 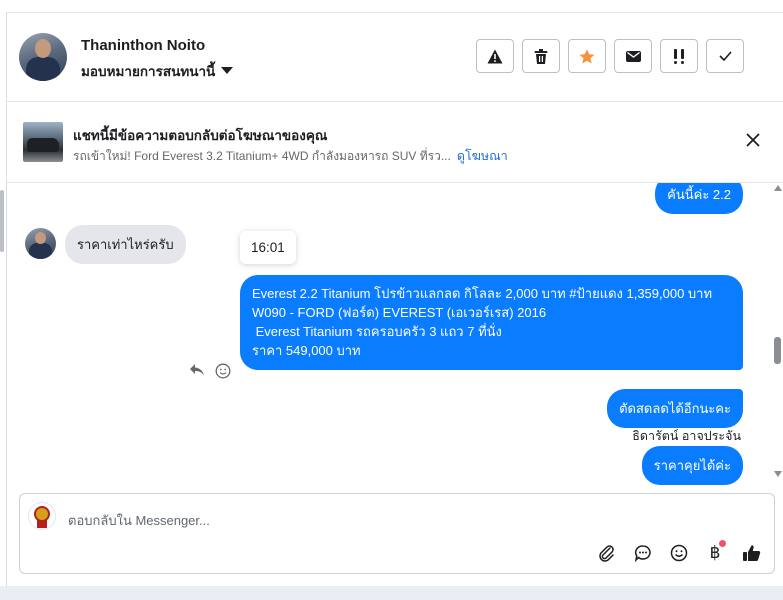 I want to click on like-button, so click(x=751, y=553).